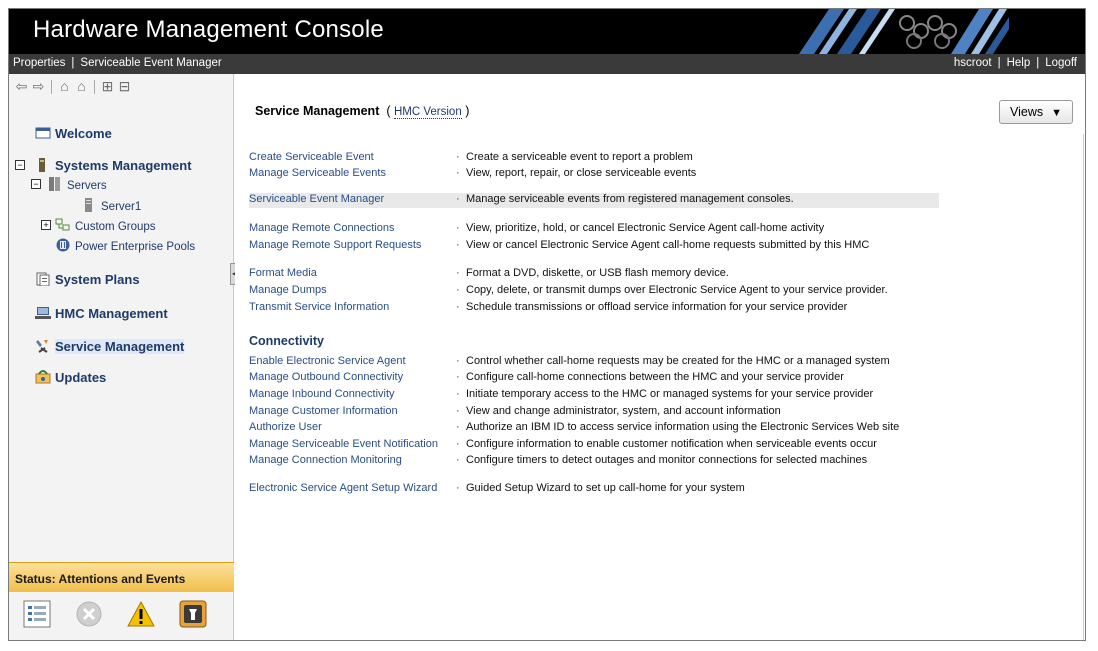 The image size is (1098, 651). I want to click on banner-graphic, so click(899, 31).